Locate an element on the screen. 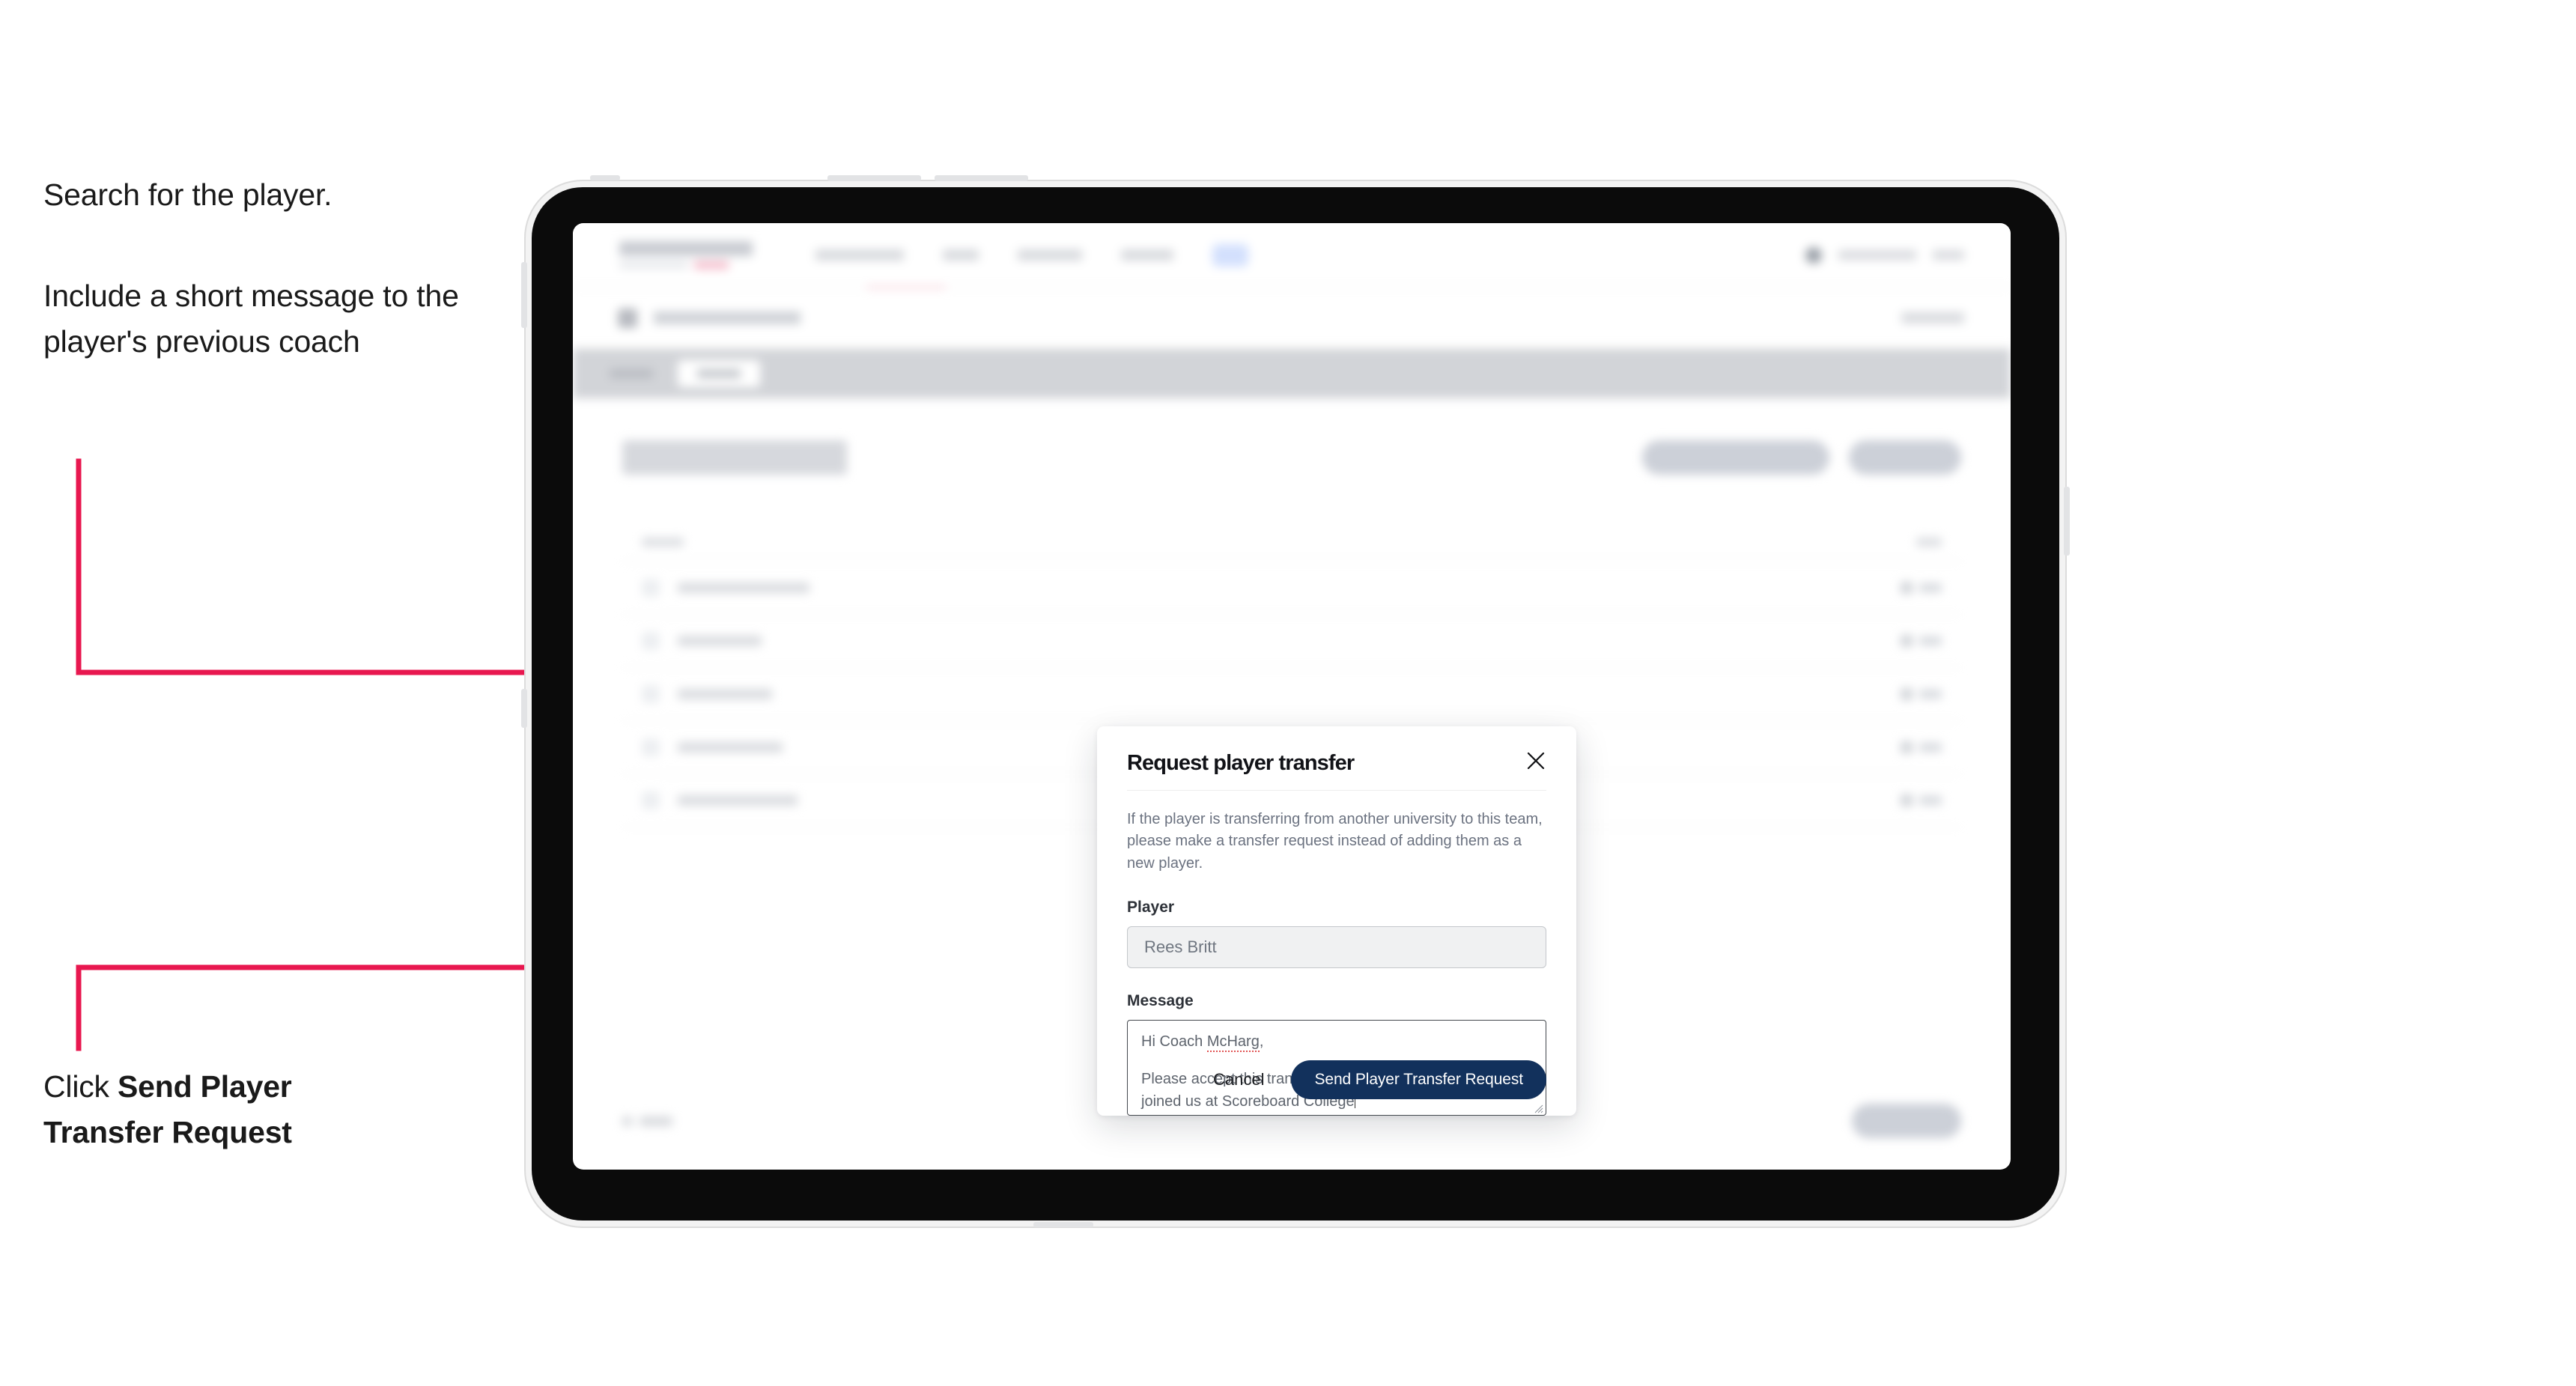 Image resolution: width=2576 pixels, height=1386 pixels. message-field-label: Message is located at coordinates (1160, 1001).